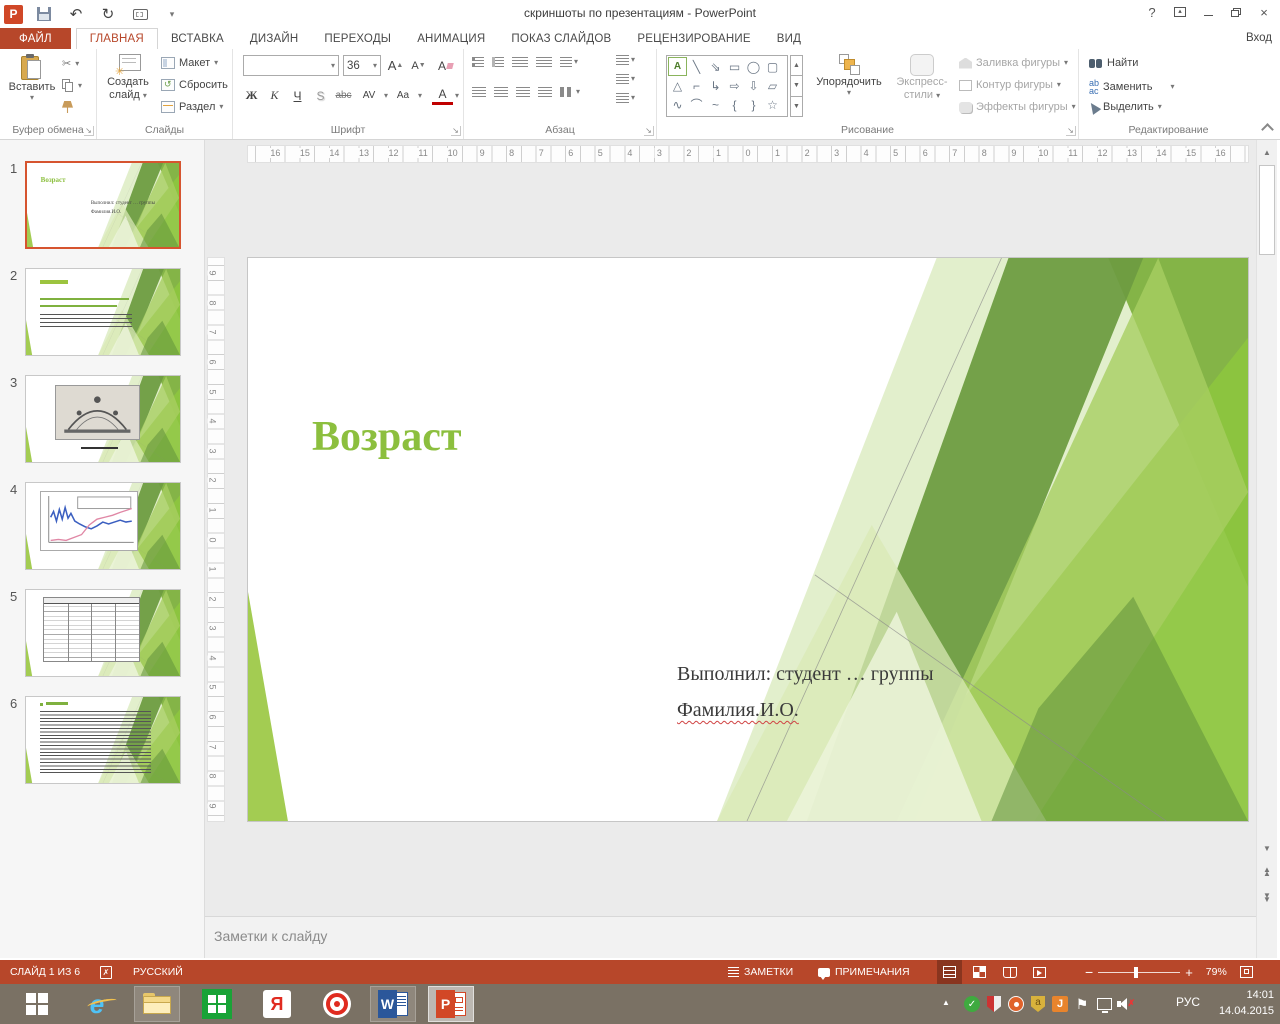 This screenshot has height=1024, width=1280. Describe the element at coordinates (13, 14) in the screenshot. I see `powerpoint-logo-icon: P` at that location.